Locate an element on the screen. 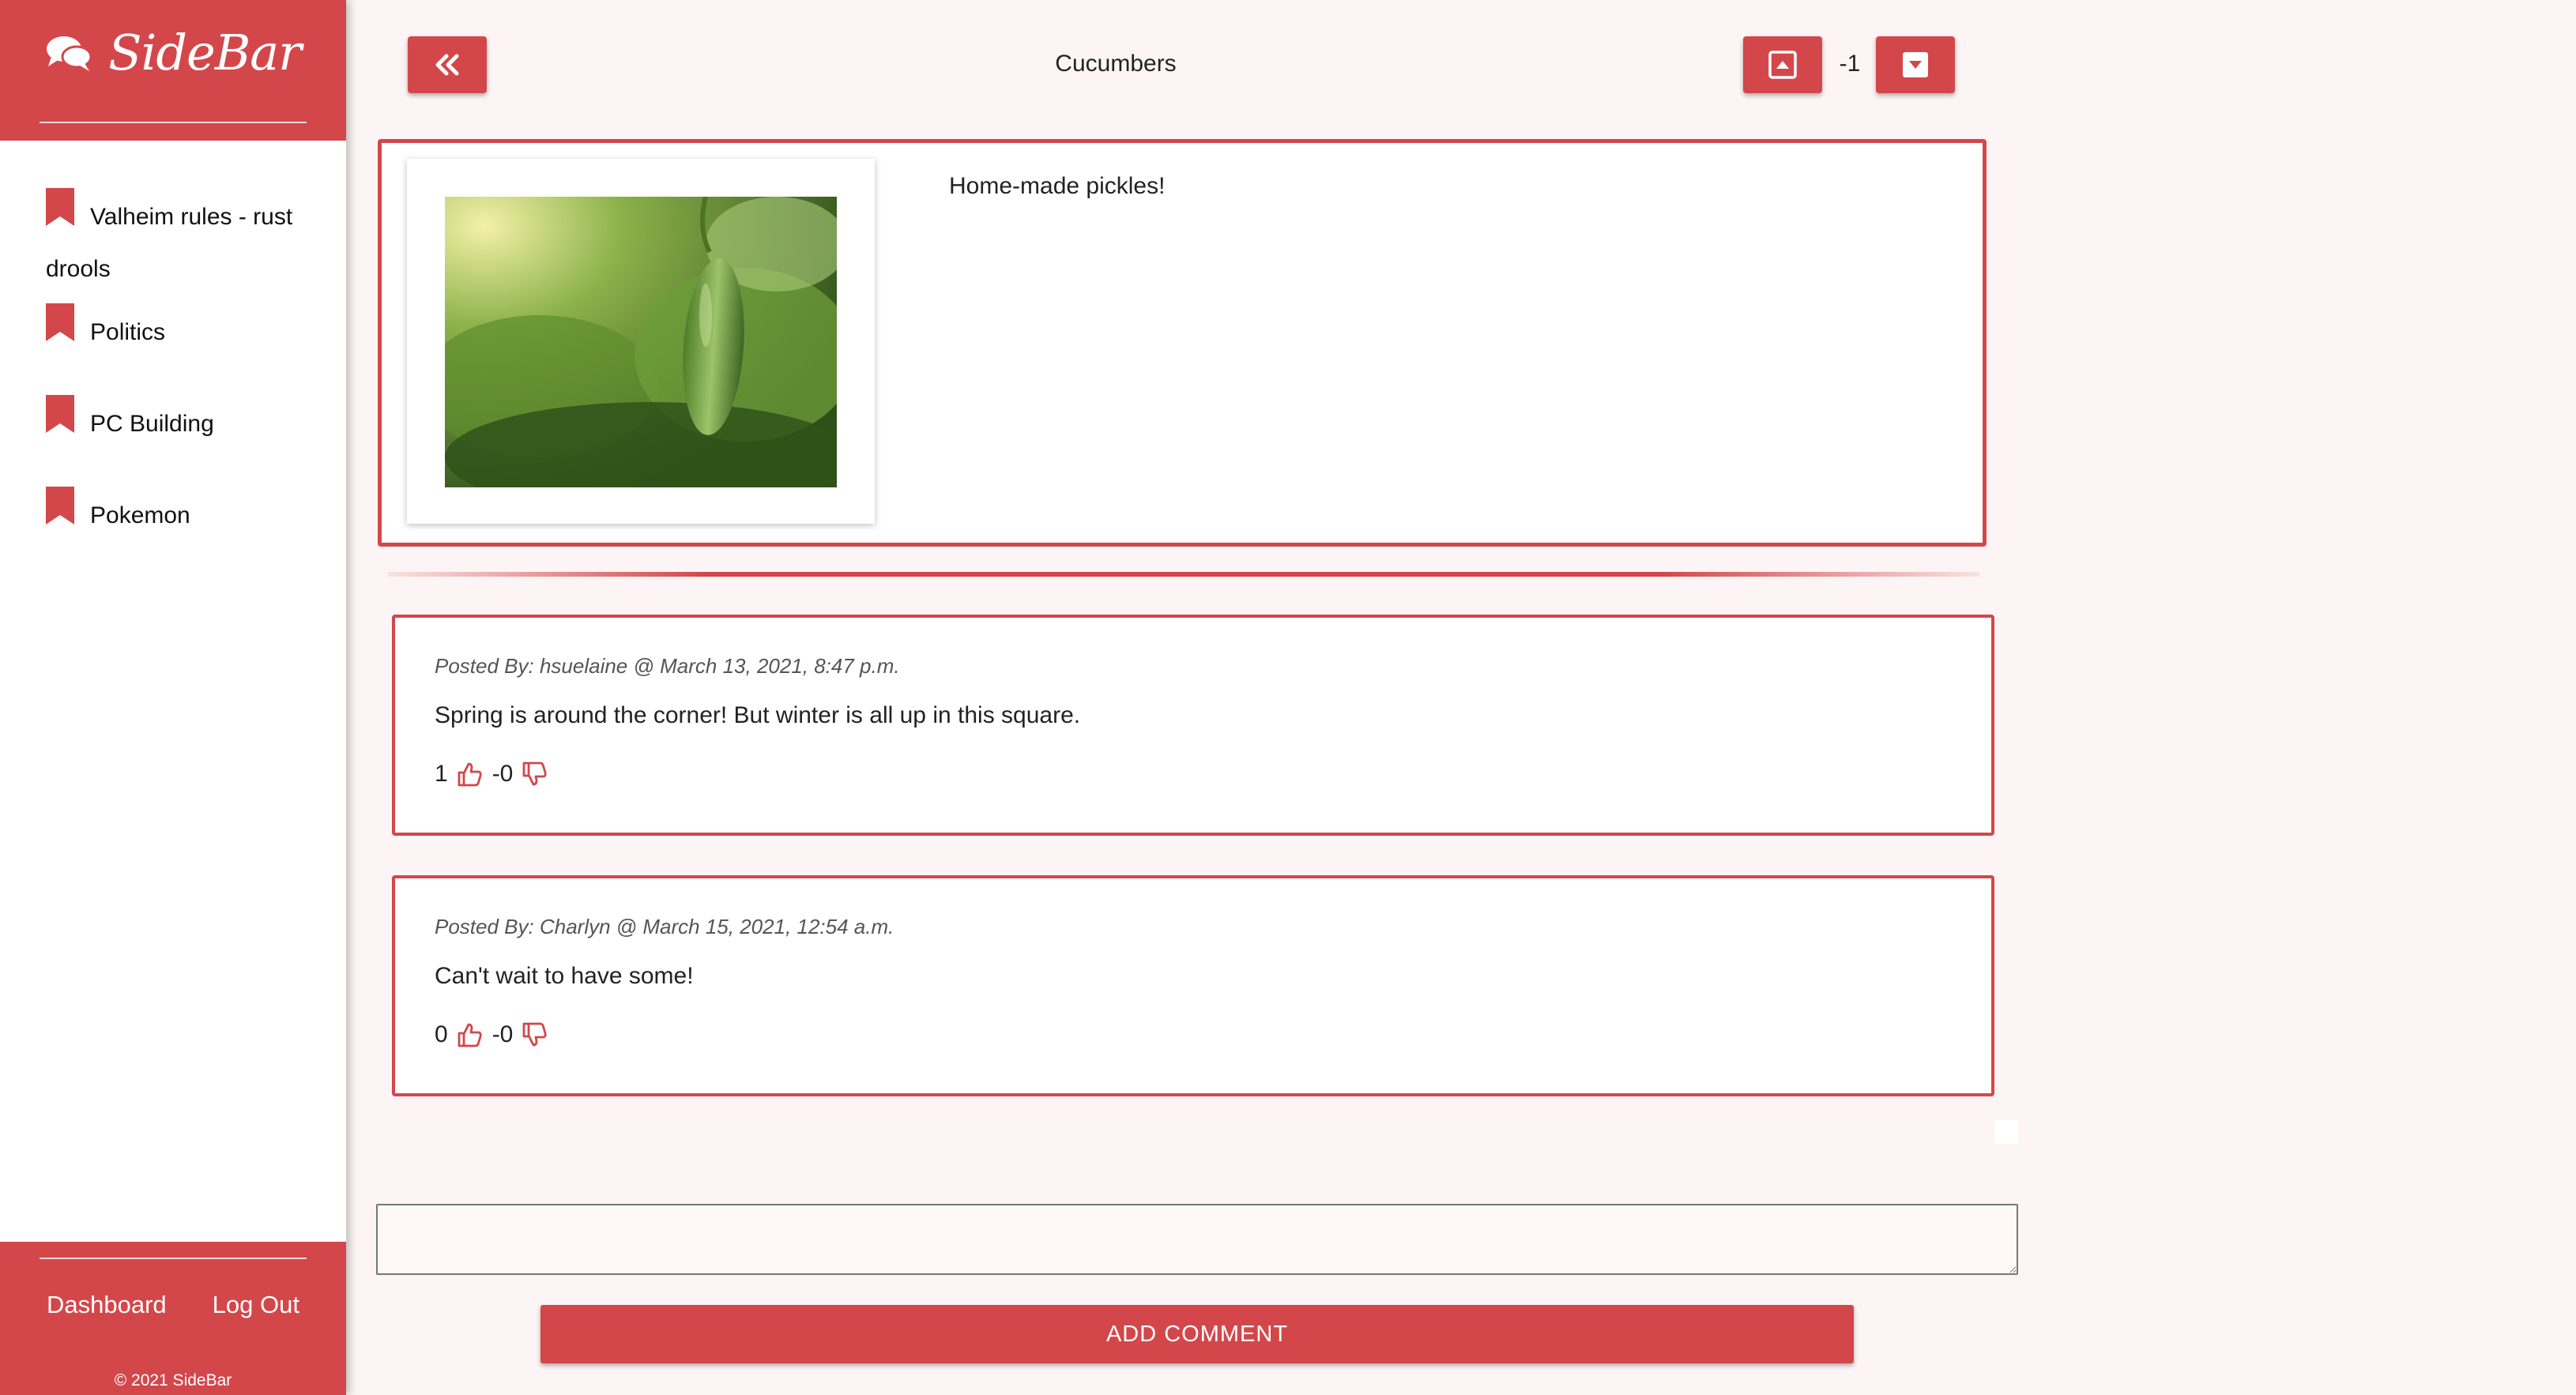 The width and height of the screenshot is (2576, 1395). page-title: Cucumbers is located at coordinates (1116, 64).